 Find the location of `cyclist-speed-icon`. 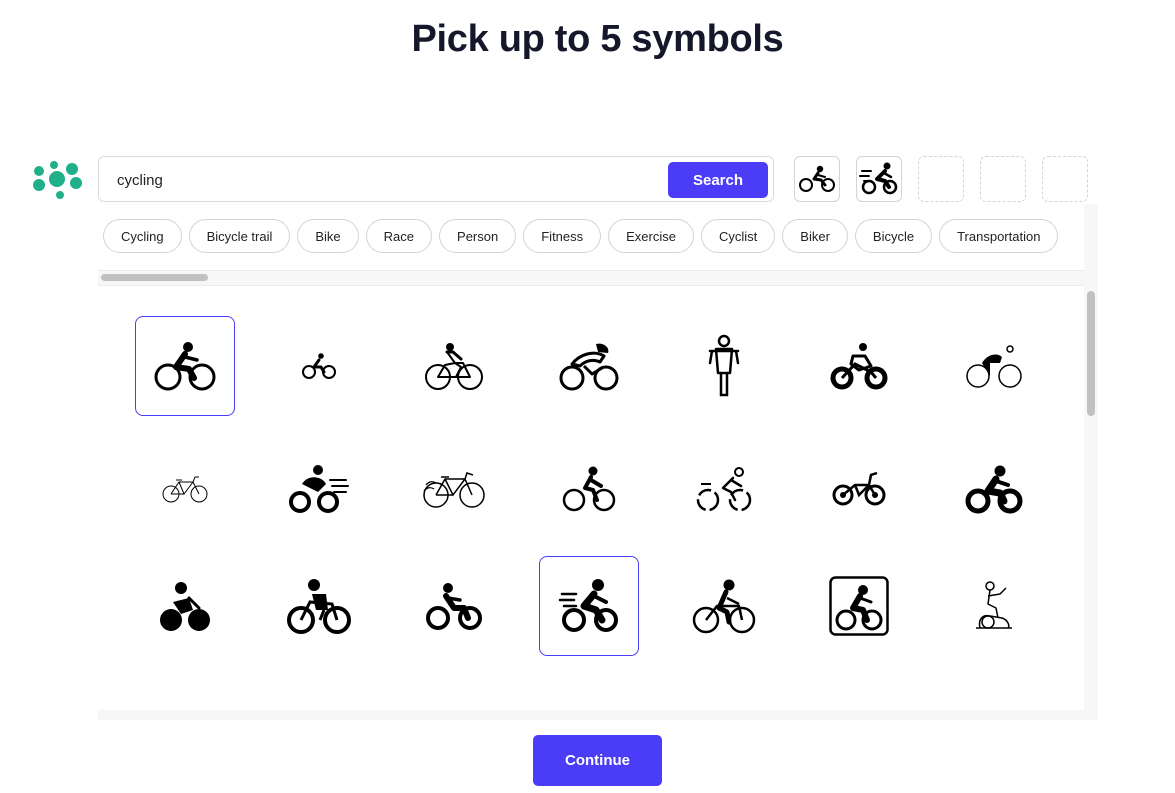

cyclist-speed-icon is located at coordinates (878, 178).